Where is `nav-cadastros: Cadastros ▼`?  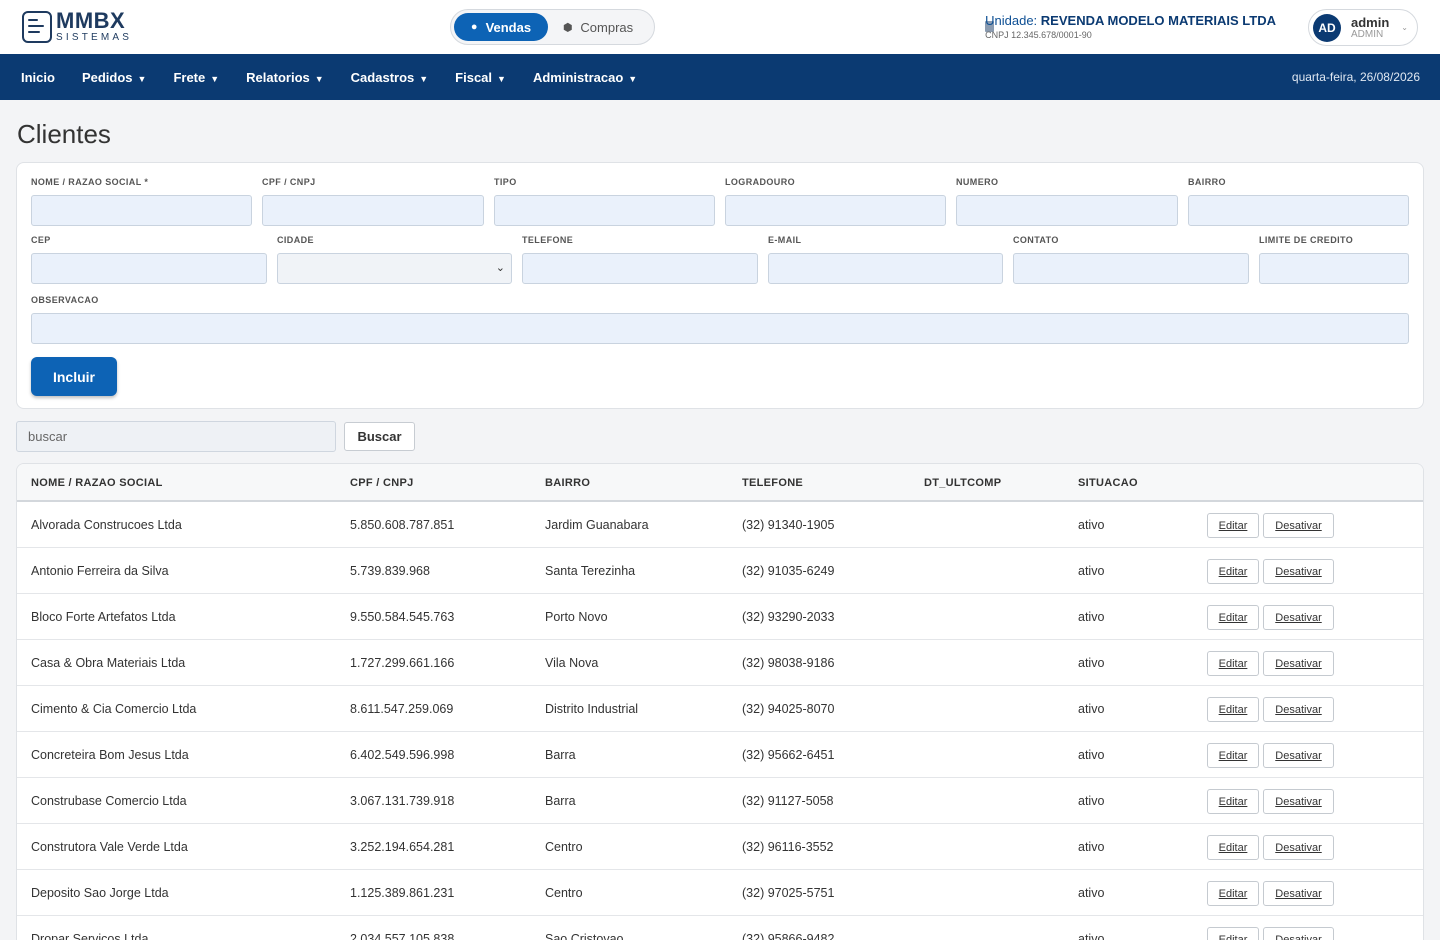 nav-cadastros: Cadastros ▼ is located at coordinates (390, 77).